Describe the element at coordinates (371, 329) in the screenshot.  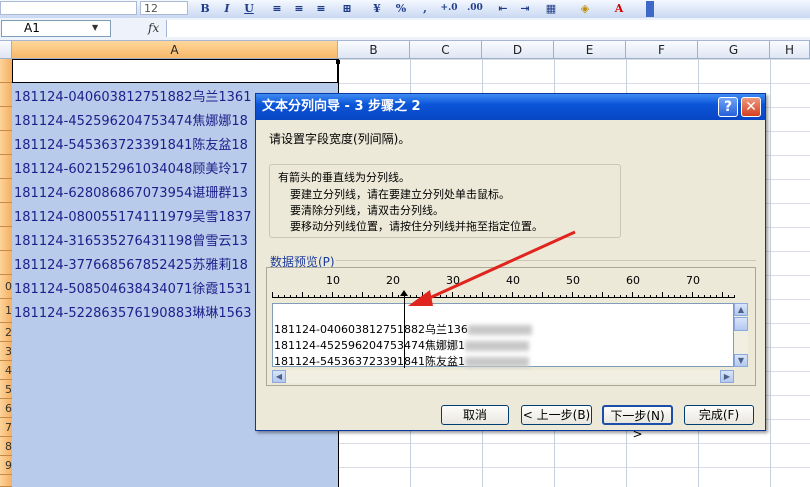
I see `preview-text: 181124-040603812751882乌兰136` at that location.